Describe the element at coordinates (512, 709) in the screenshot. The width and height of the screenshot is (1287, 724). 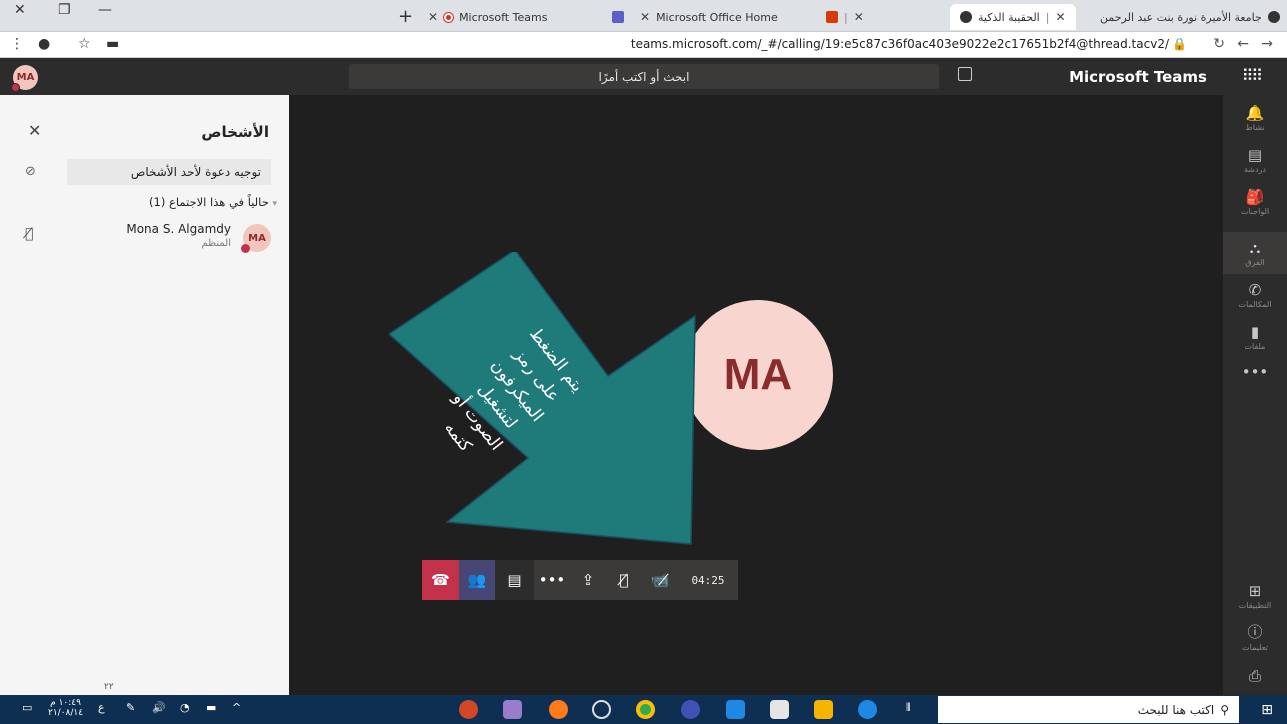
I see `app-icon` at that location.